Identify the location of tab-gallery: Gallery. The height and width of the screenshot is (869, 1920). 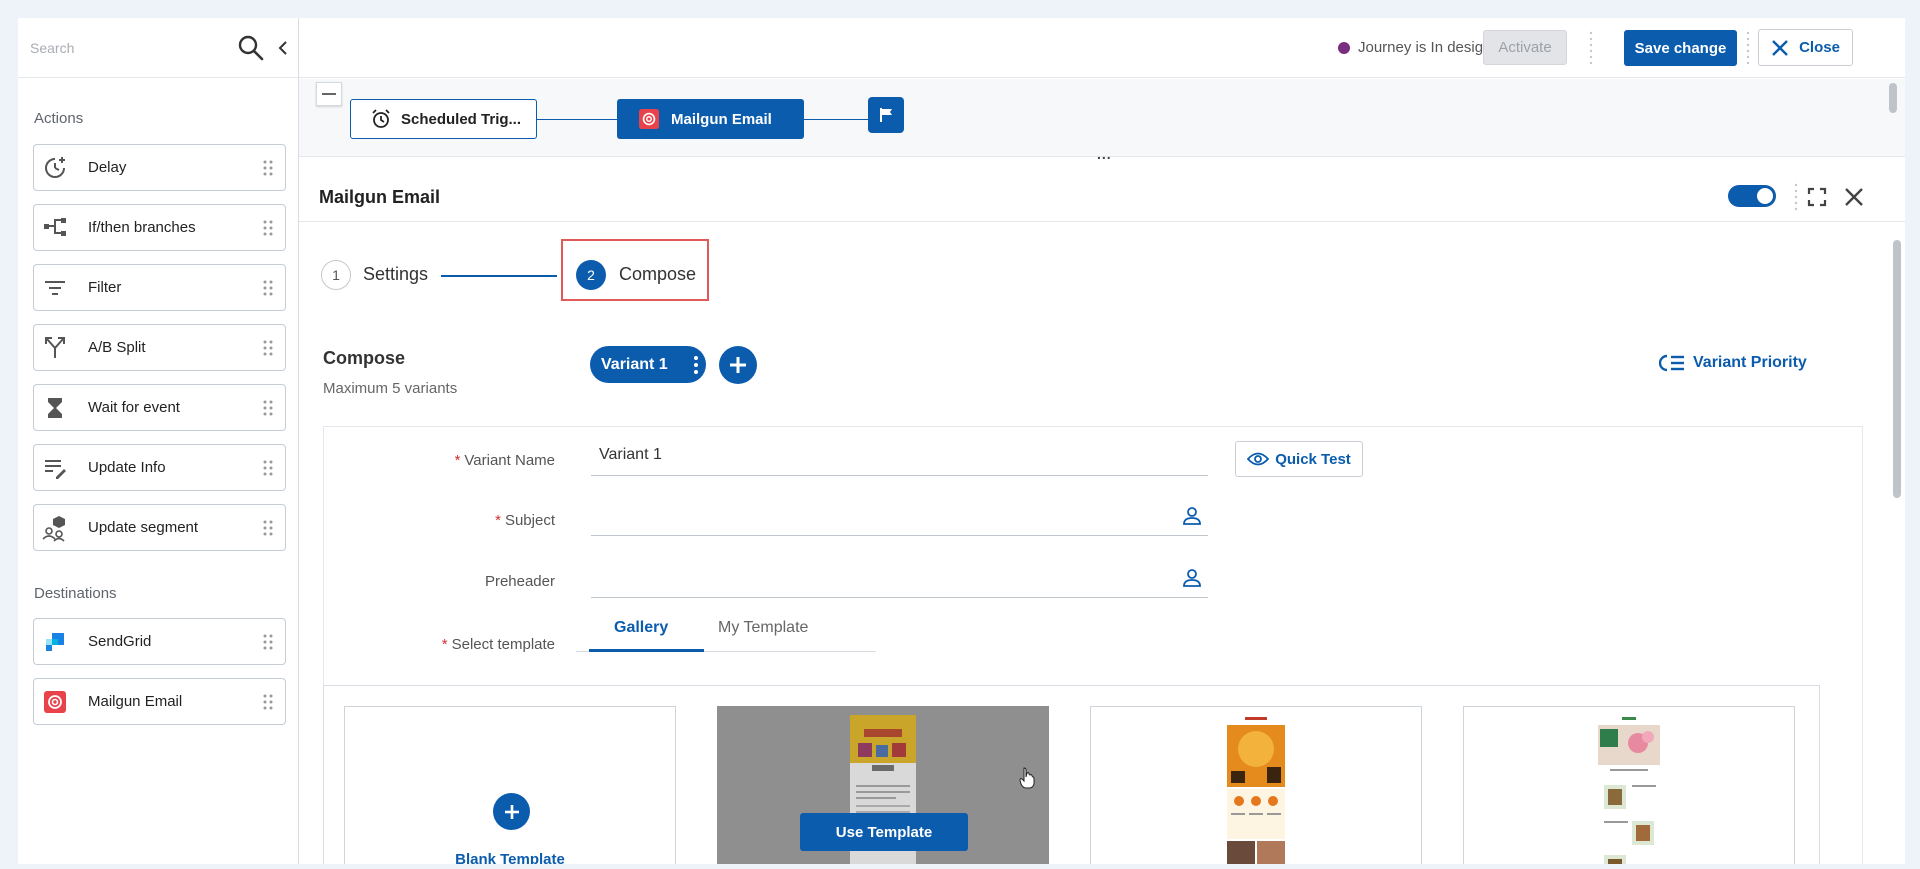
(641, 628).